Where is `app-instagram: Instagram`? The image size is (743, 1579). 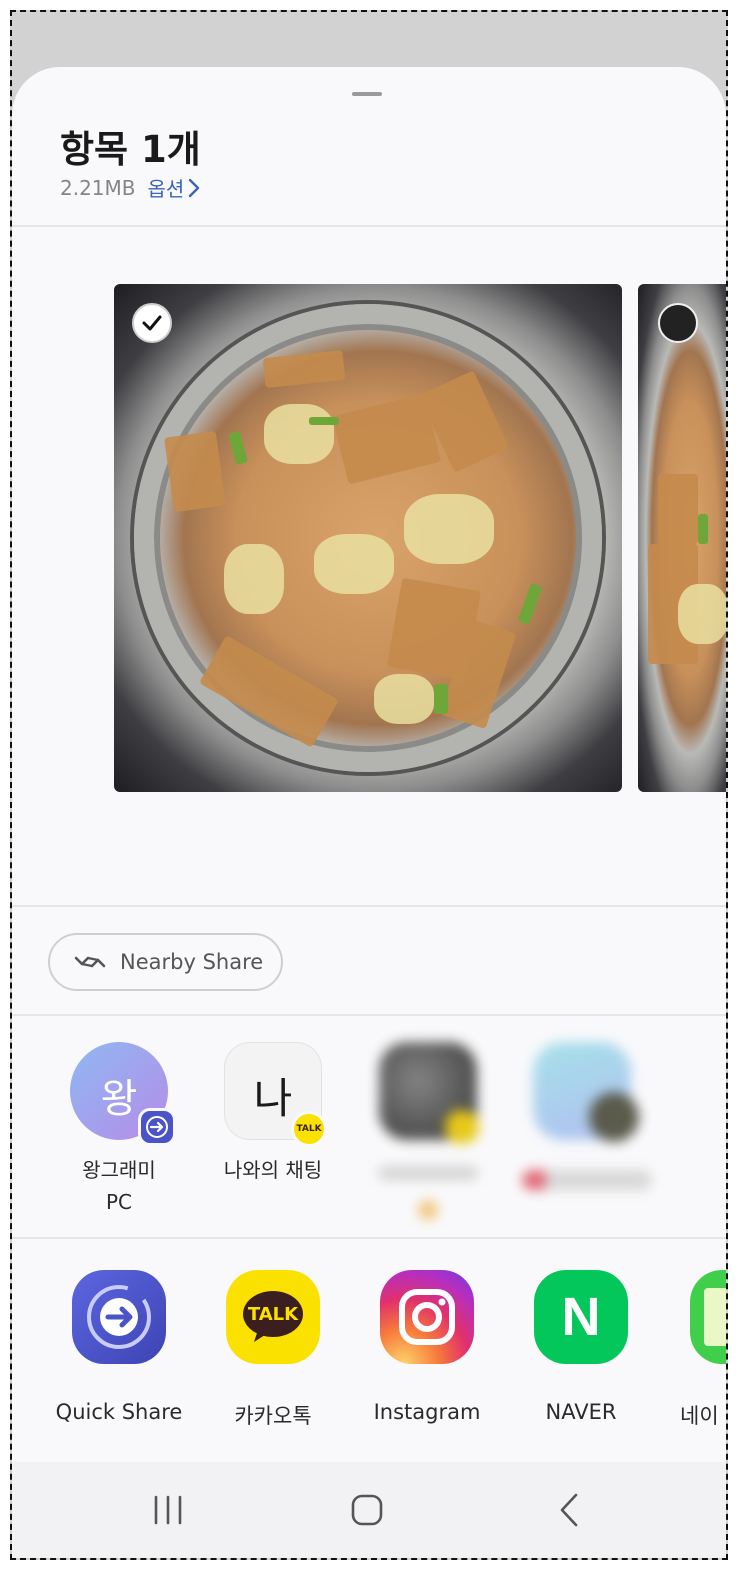 app-instagram: Instagram is located at coordinates (427, 1347).